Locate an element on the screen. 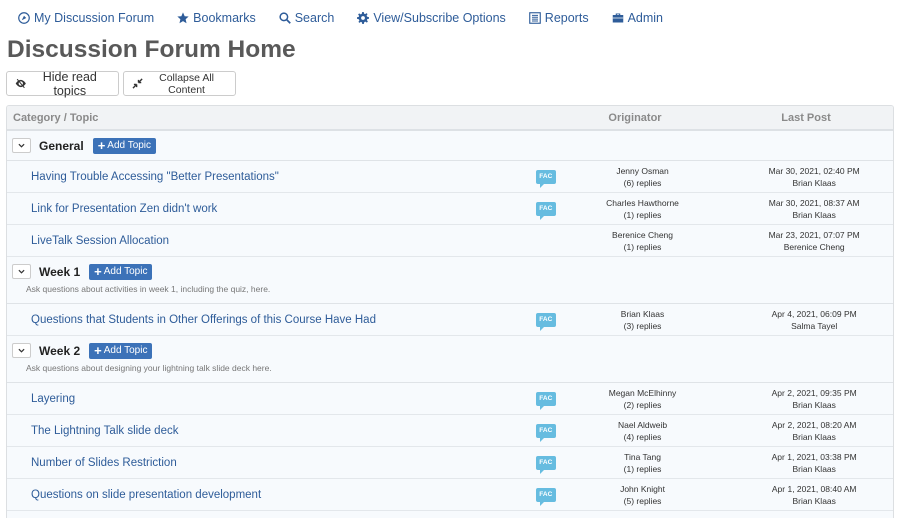 This screenshot has height=518, width=900. originator-cell: Brian Klaas (3) replies is located at coordinates (643, 320).